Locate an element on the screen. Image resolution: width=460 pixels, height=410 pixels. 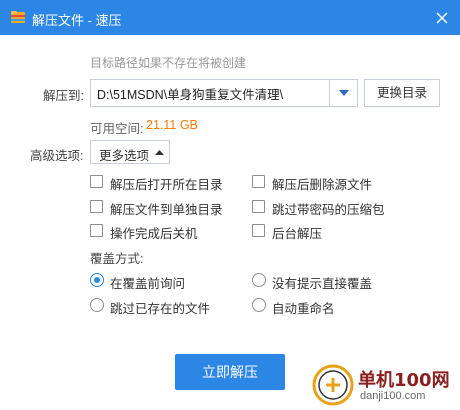
more-options-button: 更多选项 is located at coordinates (130, 152).